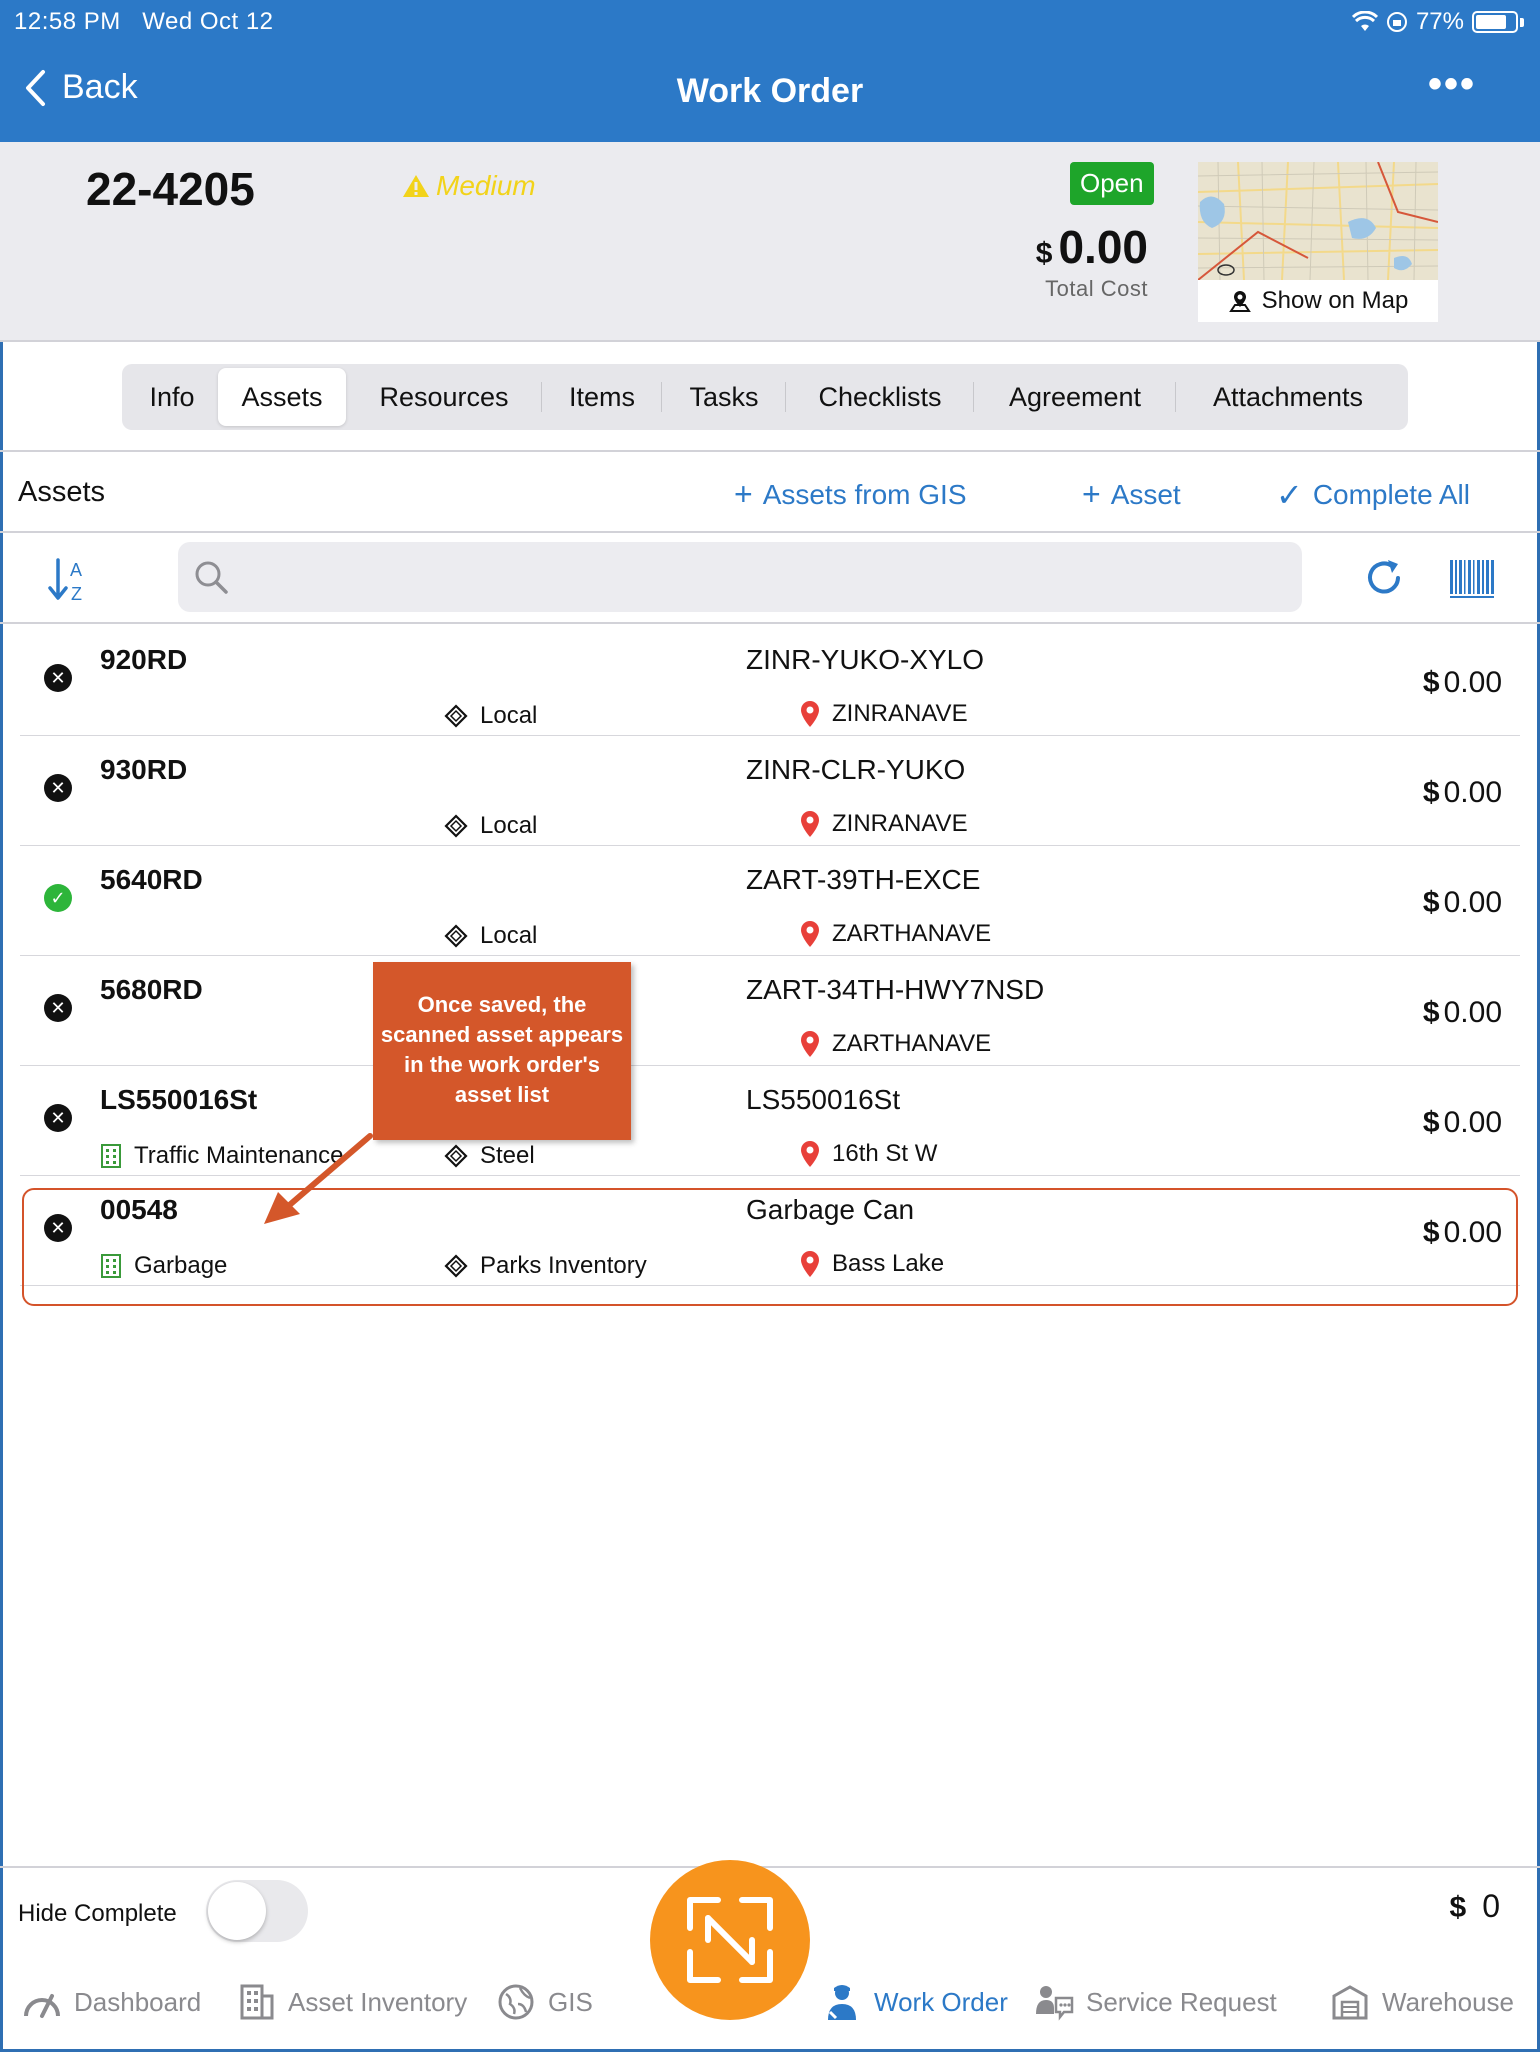 This screenshot has width=1540, height=2052. Describe the element at coordinates (151, 879) in the screenshot. I see `asset-id: 5640RD` at that location.